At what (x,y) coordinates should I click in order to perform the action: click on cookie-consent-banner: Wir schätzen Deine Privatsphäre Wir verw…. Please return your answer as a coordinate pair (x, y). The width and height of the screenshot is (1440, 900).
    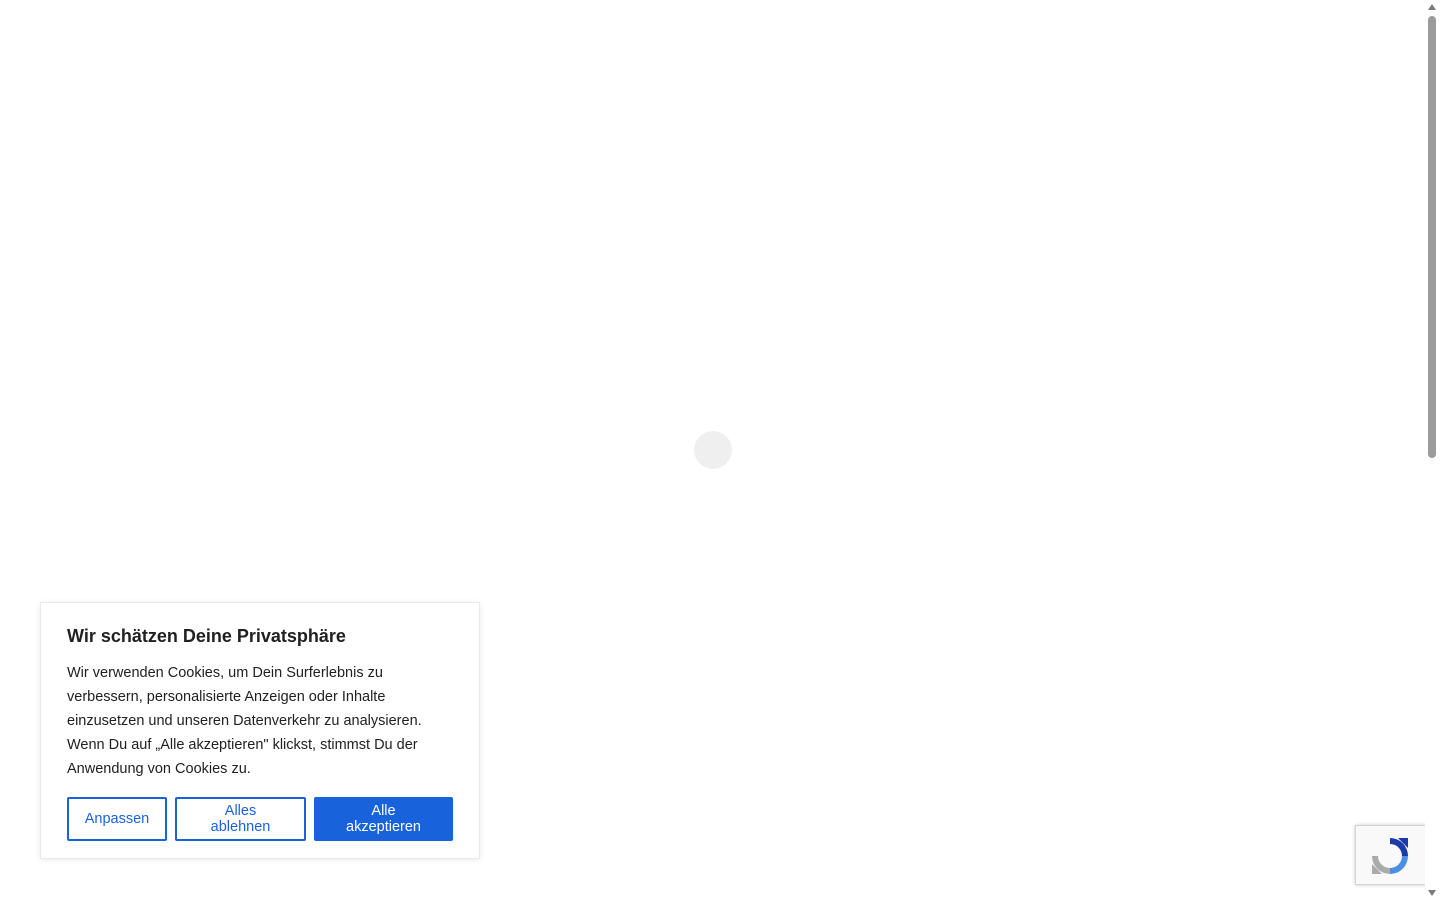
    Looking at the image, I should click on (260, 730).